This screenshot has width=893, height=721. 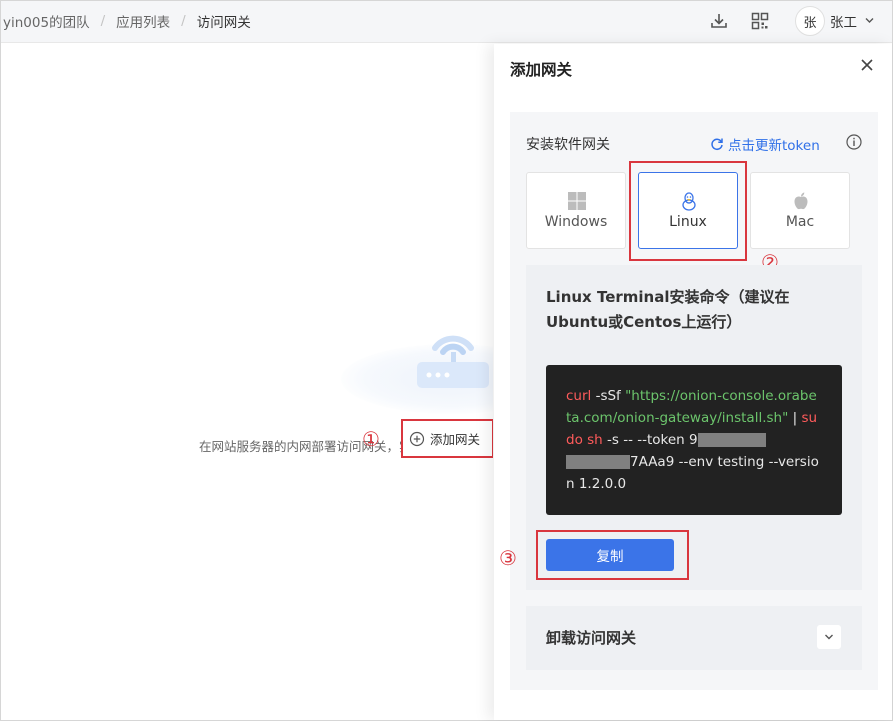 I want to click on step-1-marker: ①, so click(x=371, y=439).